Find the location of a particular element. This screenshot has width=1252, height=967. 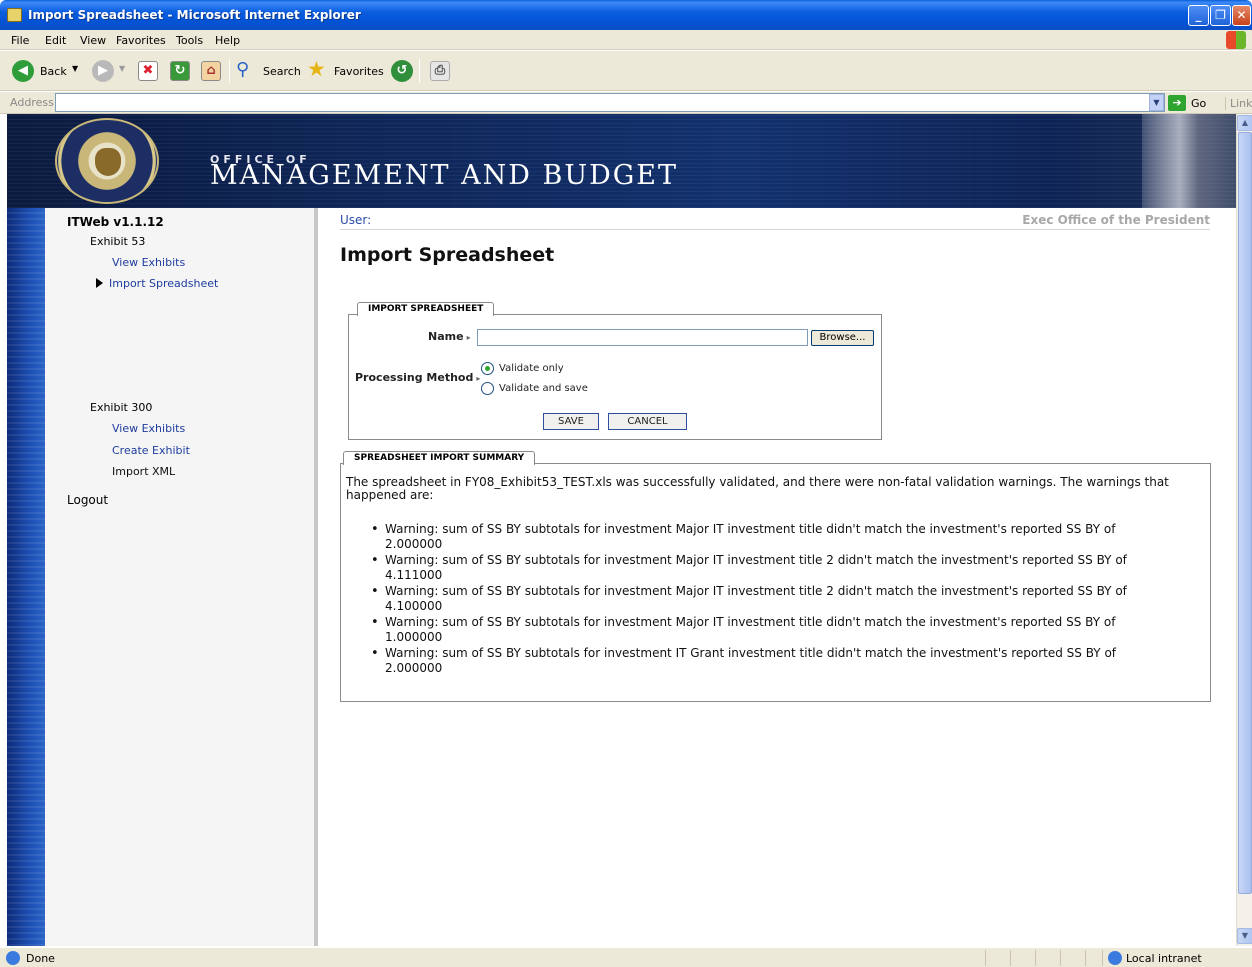

processing-method-label: Processing Method ▸ is located at coordinates (417, 377).